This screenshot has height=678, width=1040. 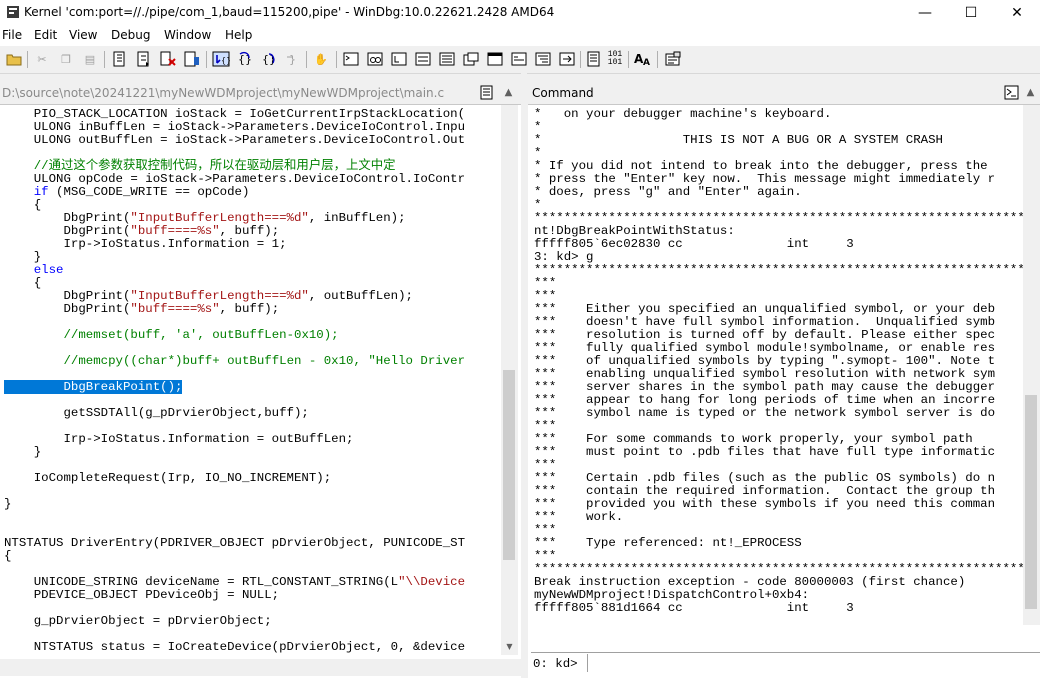 What do you see at coordinates (509, 646) in the screenshot?
I see `scroll-down-arrow-icon: ▼` at bounding box center [509, 646].